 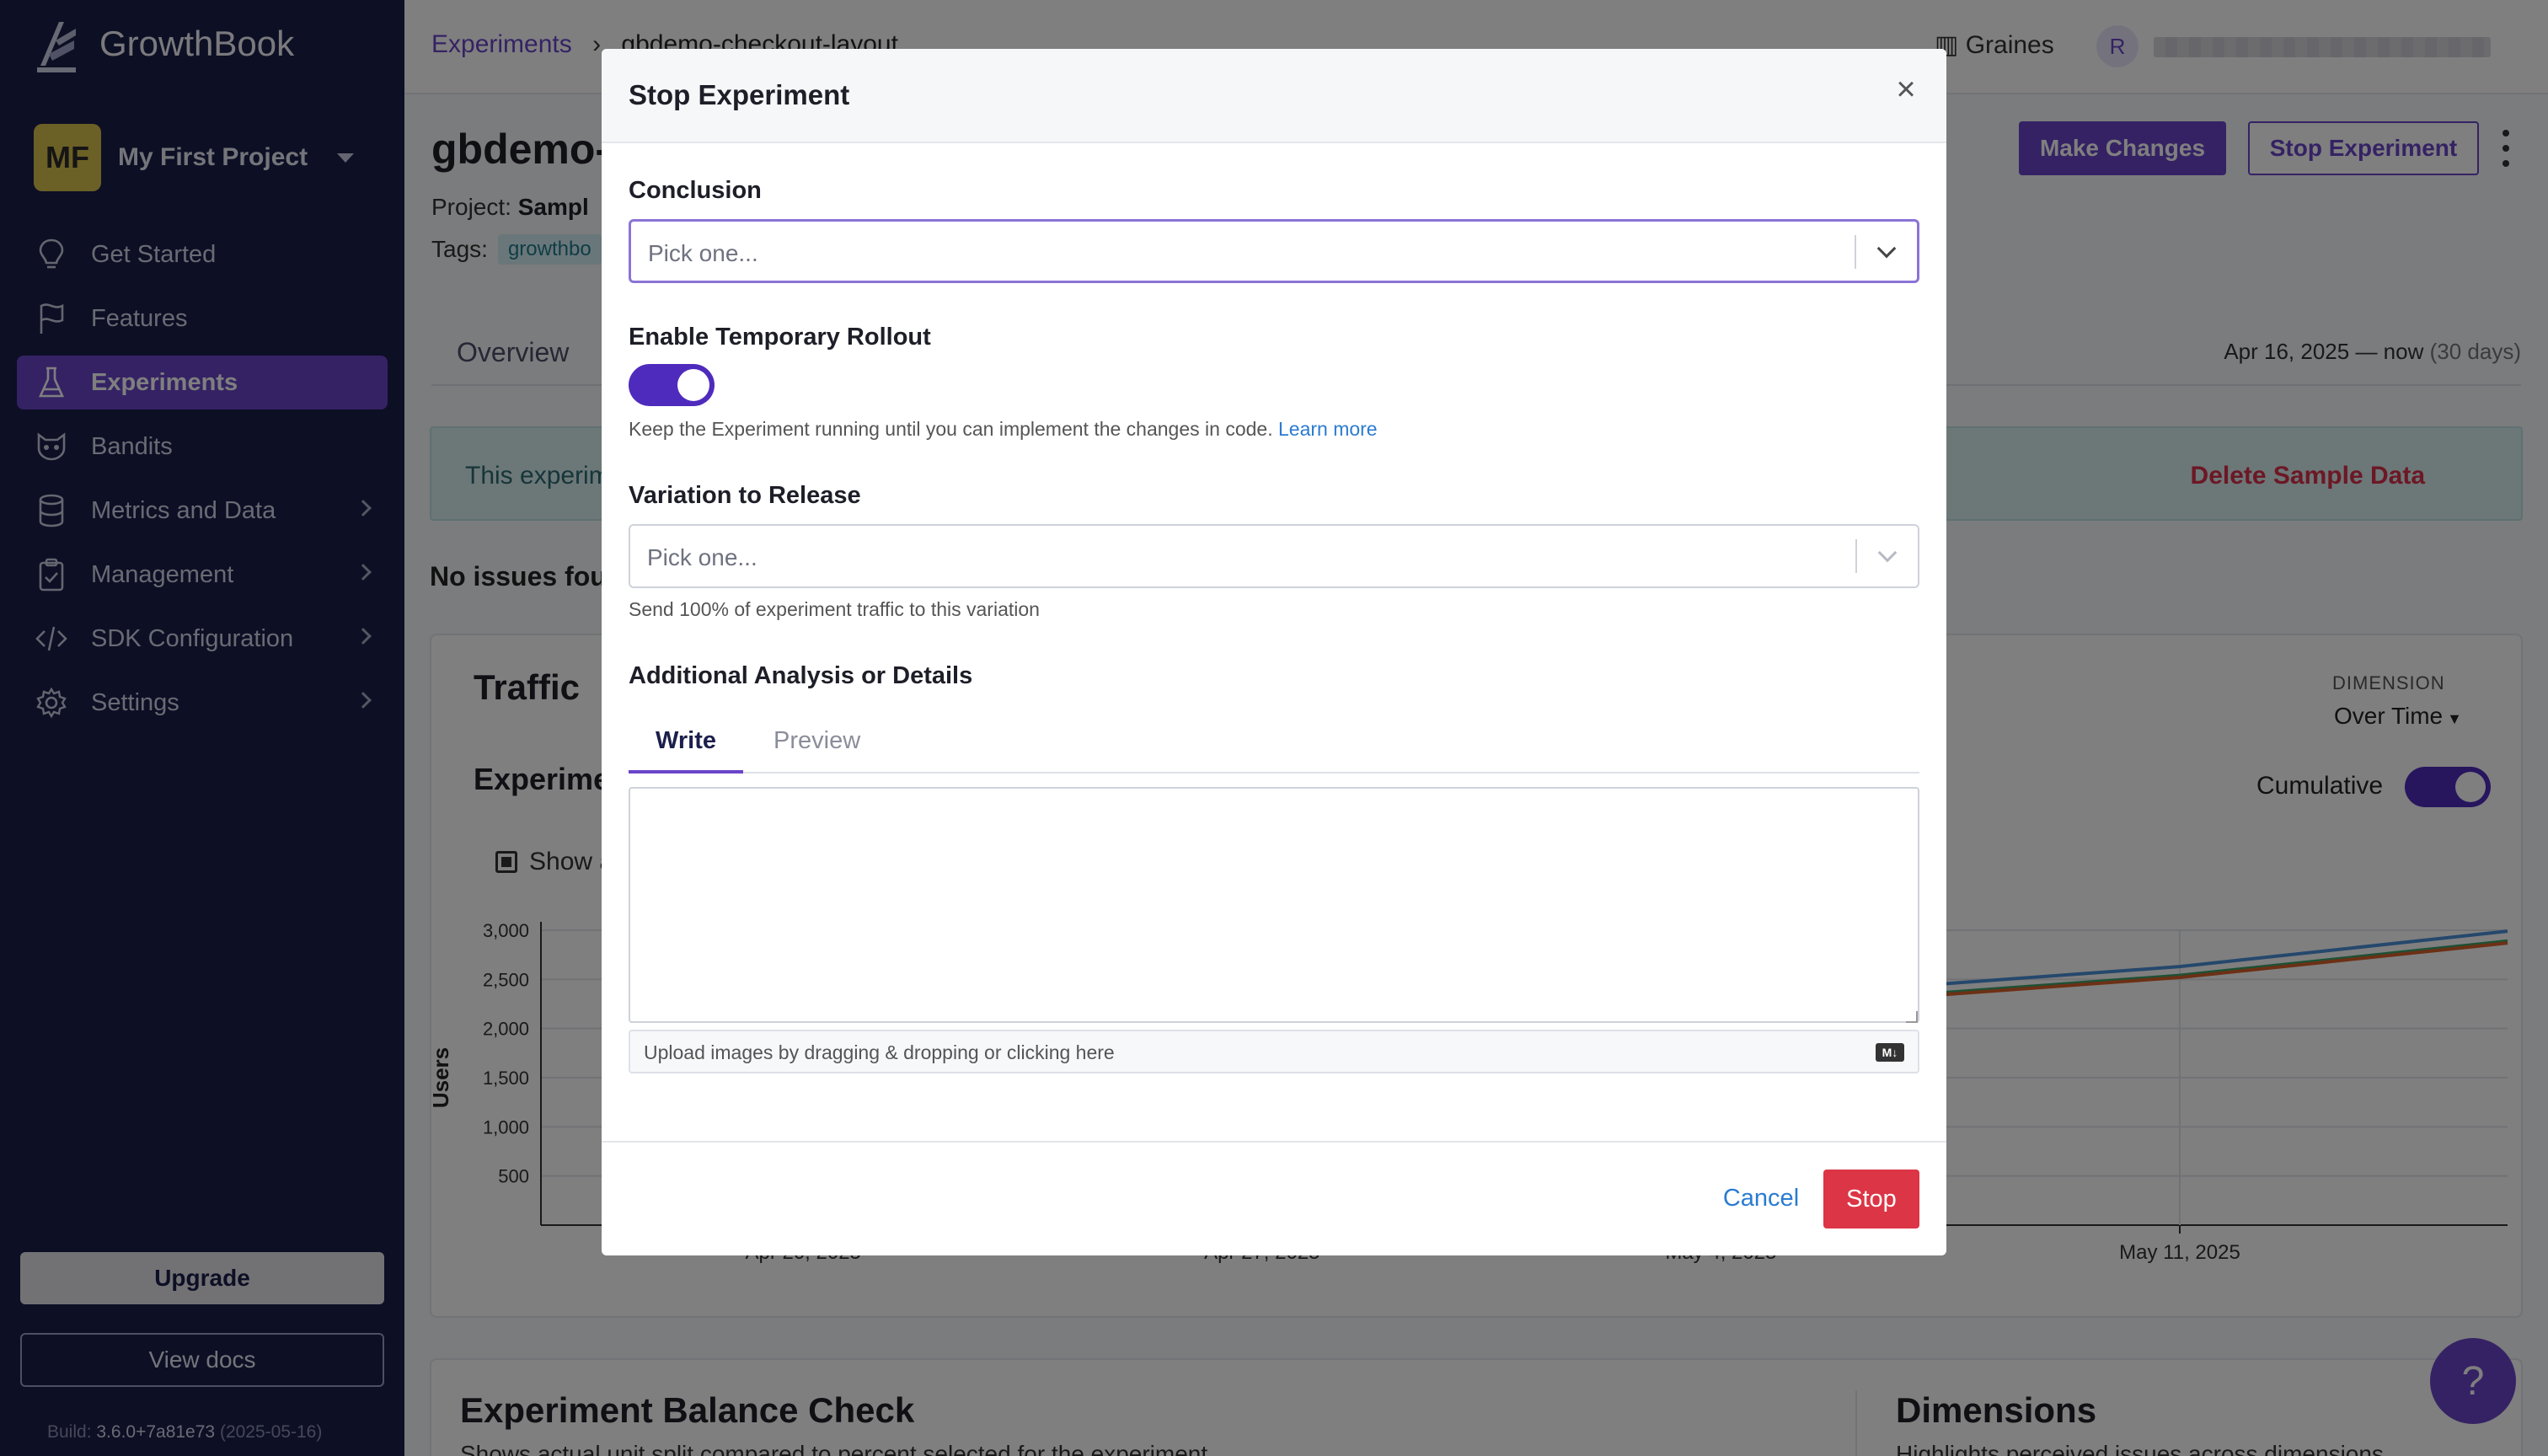 I want to click on analysis-textarea, so click(x=1274, y=905).